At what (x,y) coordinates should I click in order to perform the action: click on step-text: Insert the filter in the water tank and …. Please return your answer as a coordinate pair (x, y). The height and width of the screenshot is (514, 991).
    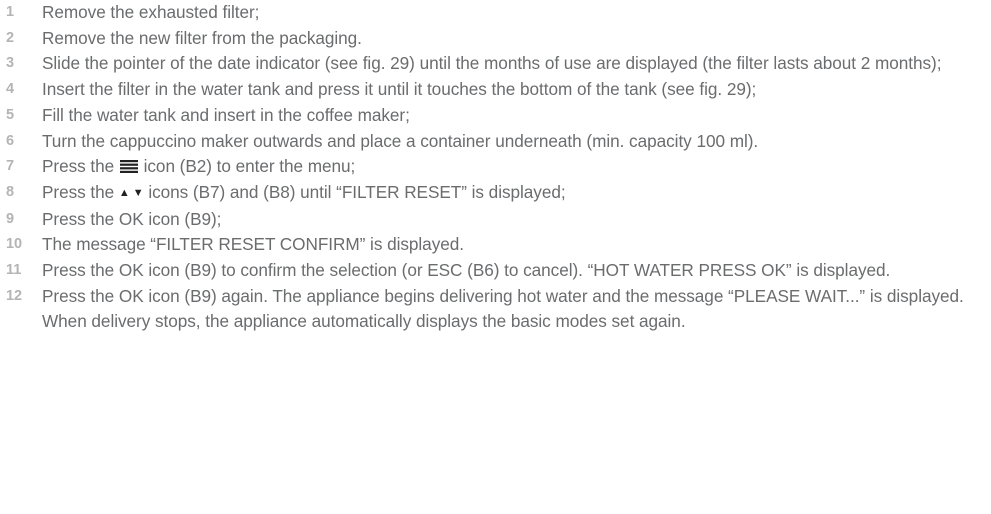
    Looking at the image, I should click on (399, 89).